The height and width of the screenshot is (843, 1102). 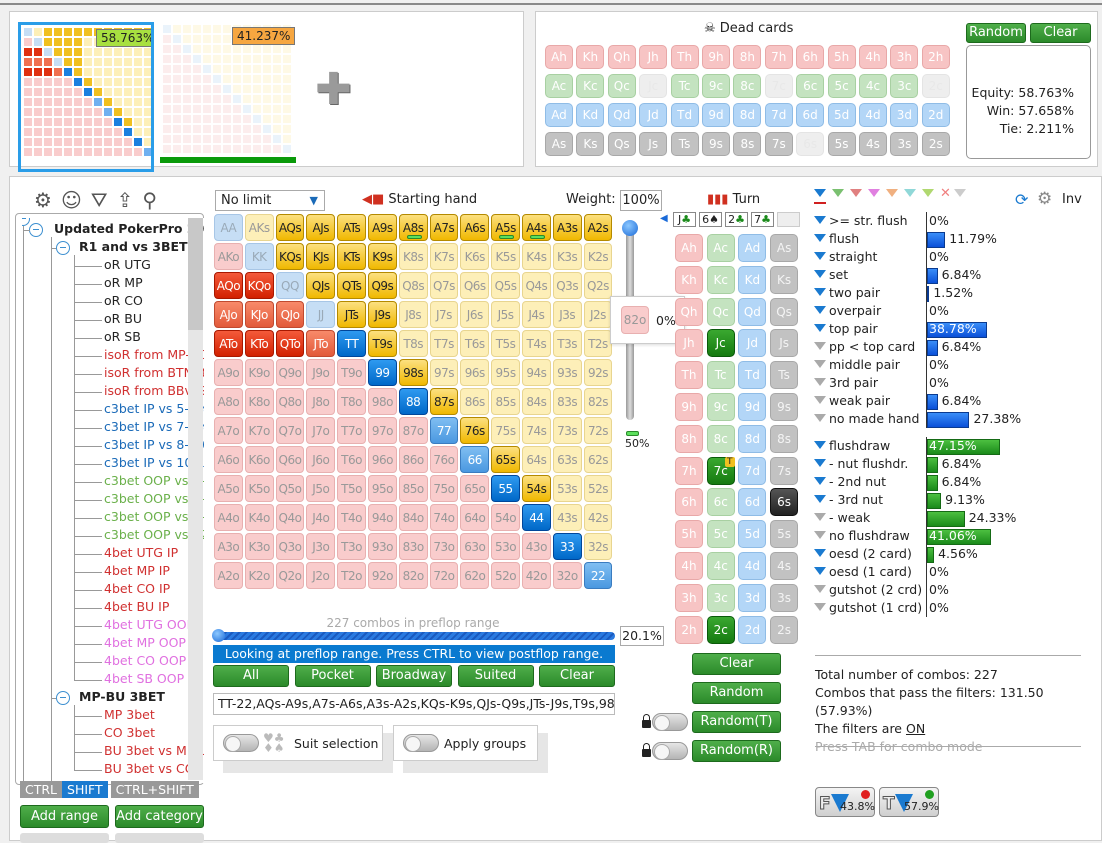 What do you see at coordinates (536, 575) in the screenshot?
I see `hand-cell: 42o` at bounding box center [536, 575].